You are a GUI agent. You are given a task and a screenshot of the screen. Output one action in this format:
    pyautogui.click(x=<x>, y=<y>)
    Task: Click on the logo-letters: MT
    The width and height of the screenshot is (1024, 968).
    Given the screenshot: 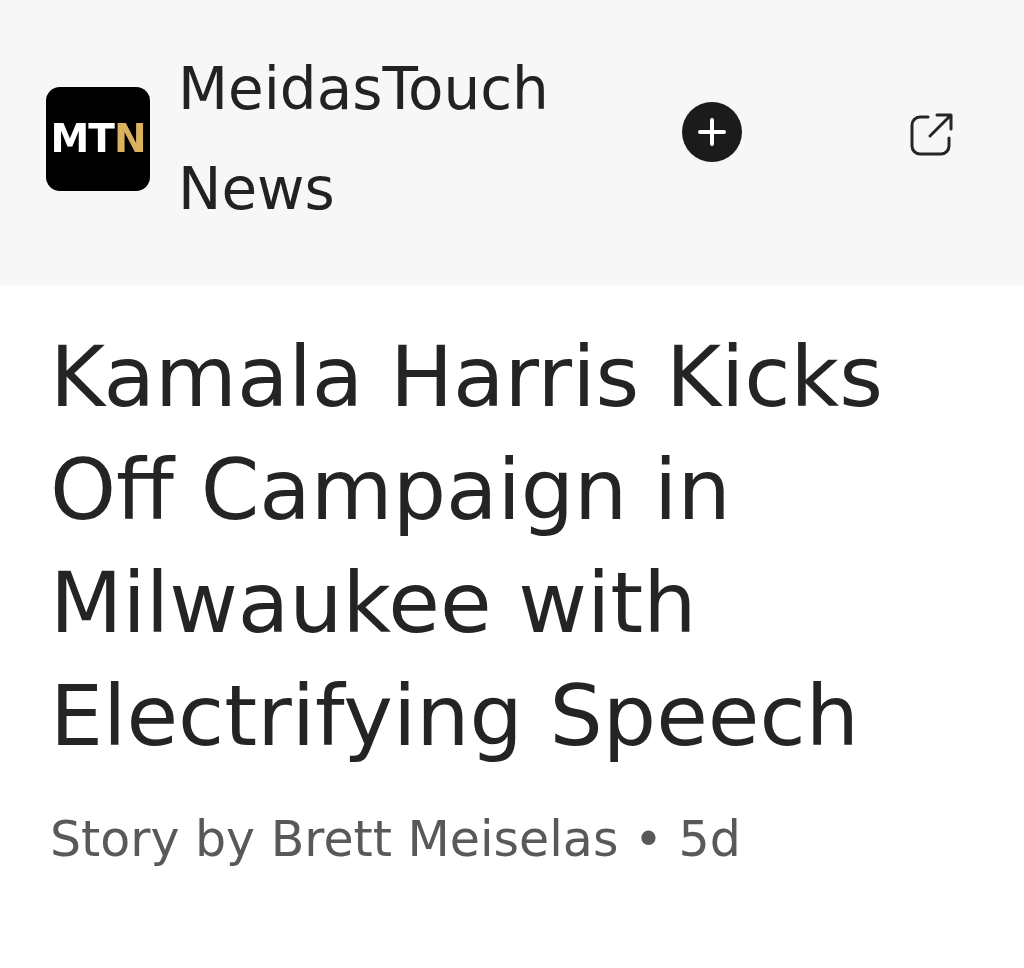 What is the action you would take?
    pyautogui.click(x=82, y=138)
    